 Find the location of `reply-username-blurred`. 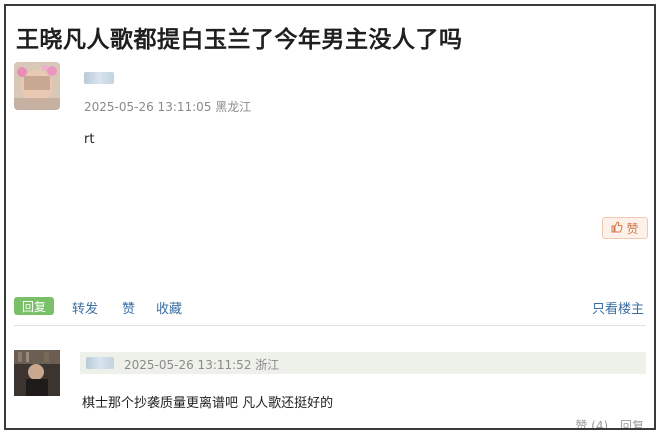

reply-username-blurred is located at coordinates (100, 363).